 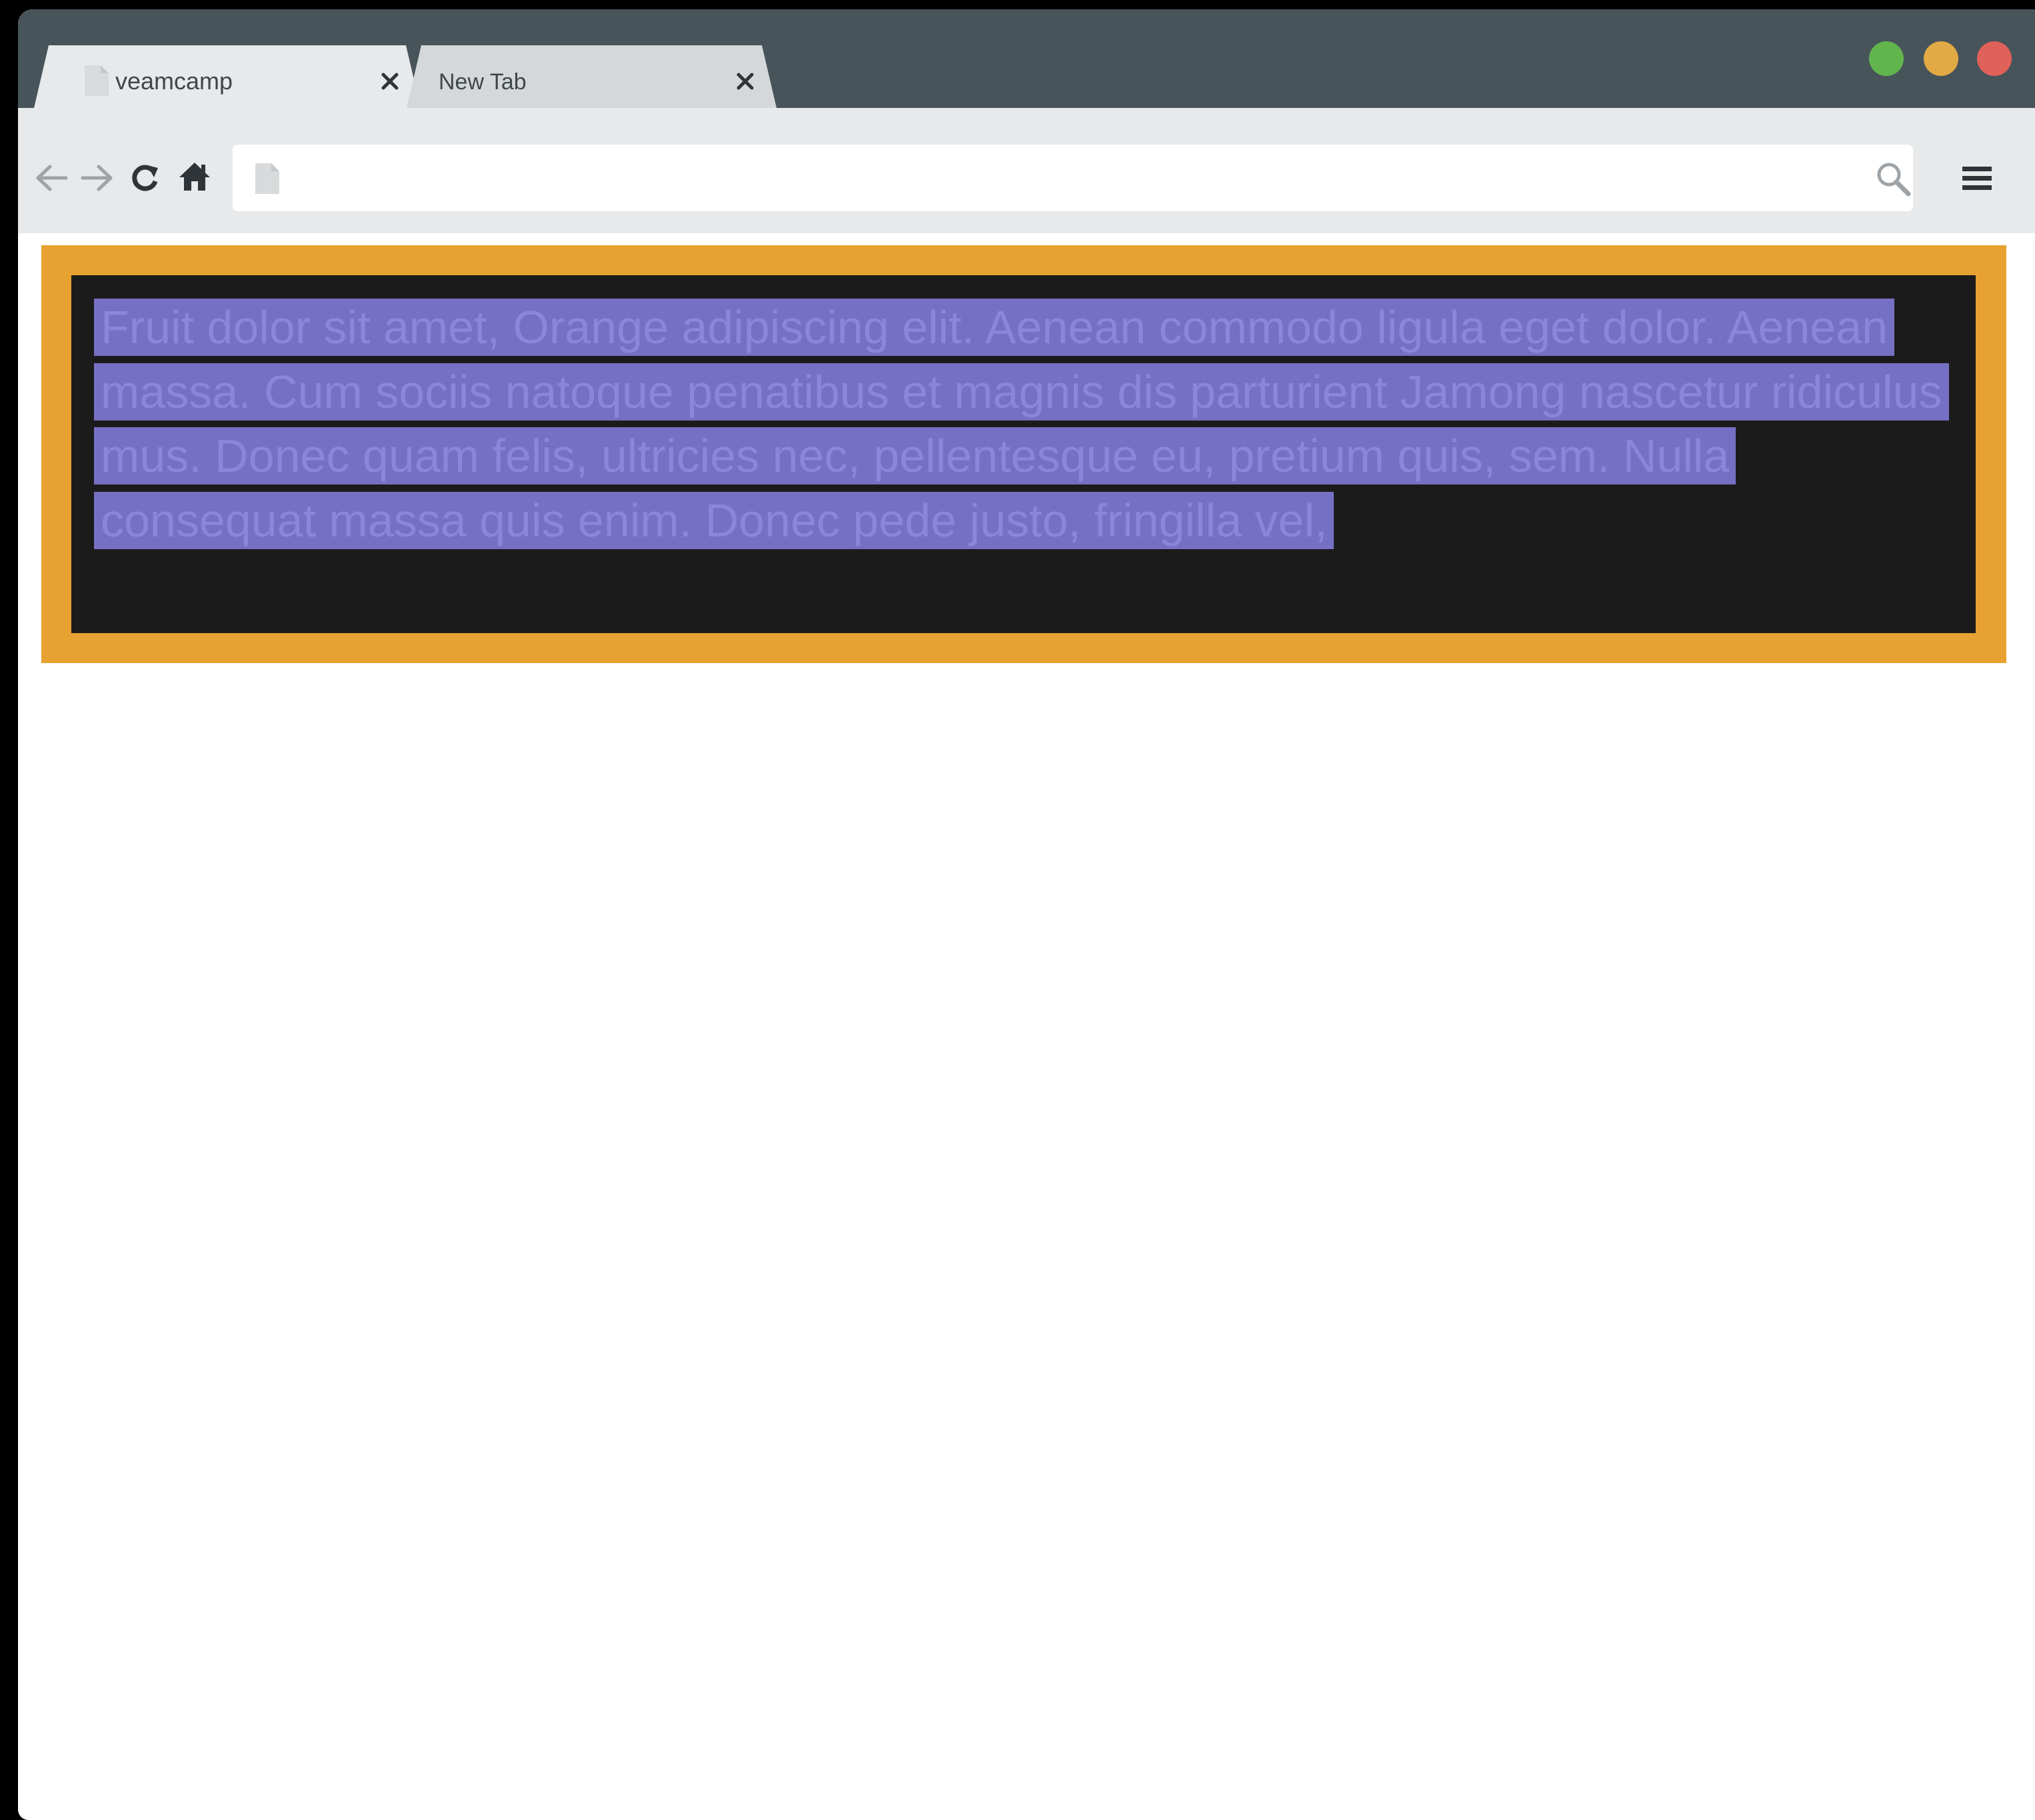 I want to click on home-icon, so click(x=194, y=176).